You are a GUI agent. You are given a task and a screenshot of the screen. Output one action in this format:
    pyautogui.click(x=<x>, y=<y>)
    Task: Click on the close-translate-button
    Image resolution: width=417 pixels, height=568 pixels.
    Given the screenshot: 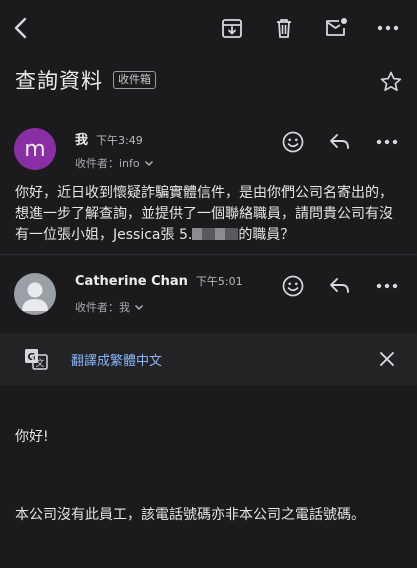 What is the action you would take?
    pyautogui.click(x=387, y=359)
    